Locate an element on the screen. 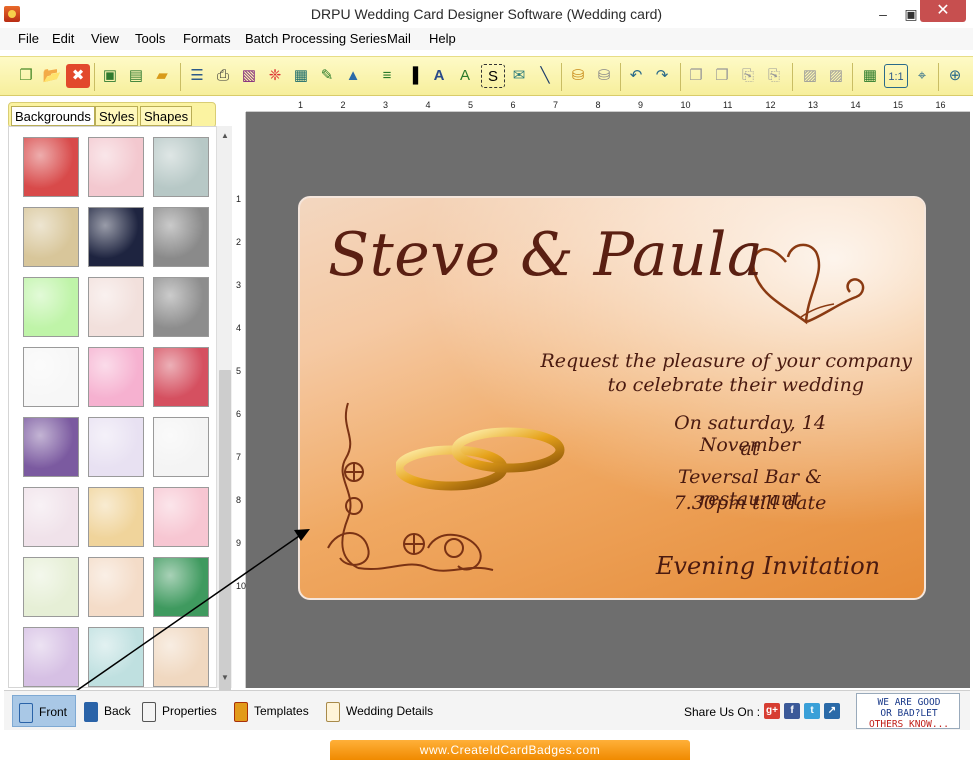 The image size is (973, 760). copy-icon: ❐ is located at coordinates (696, 76).